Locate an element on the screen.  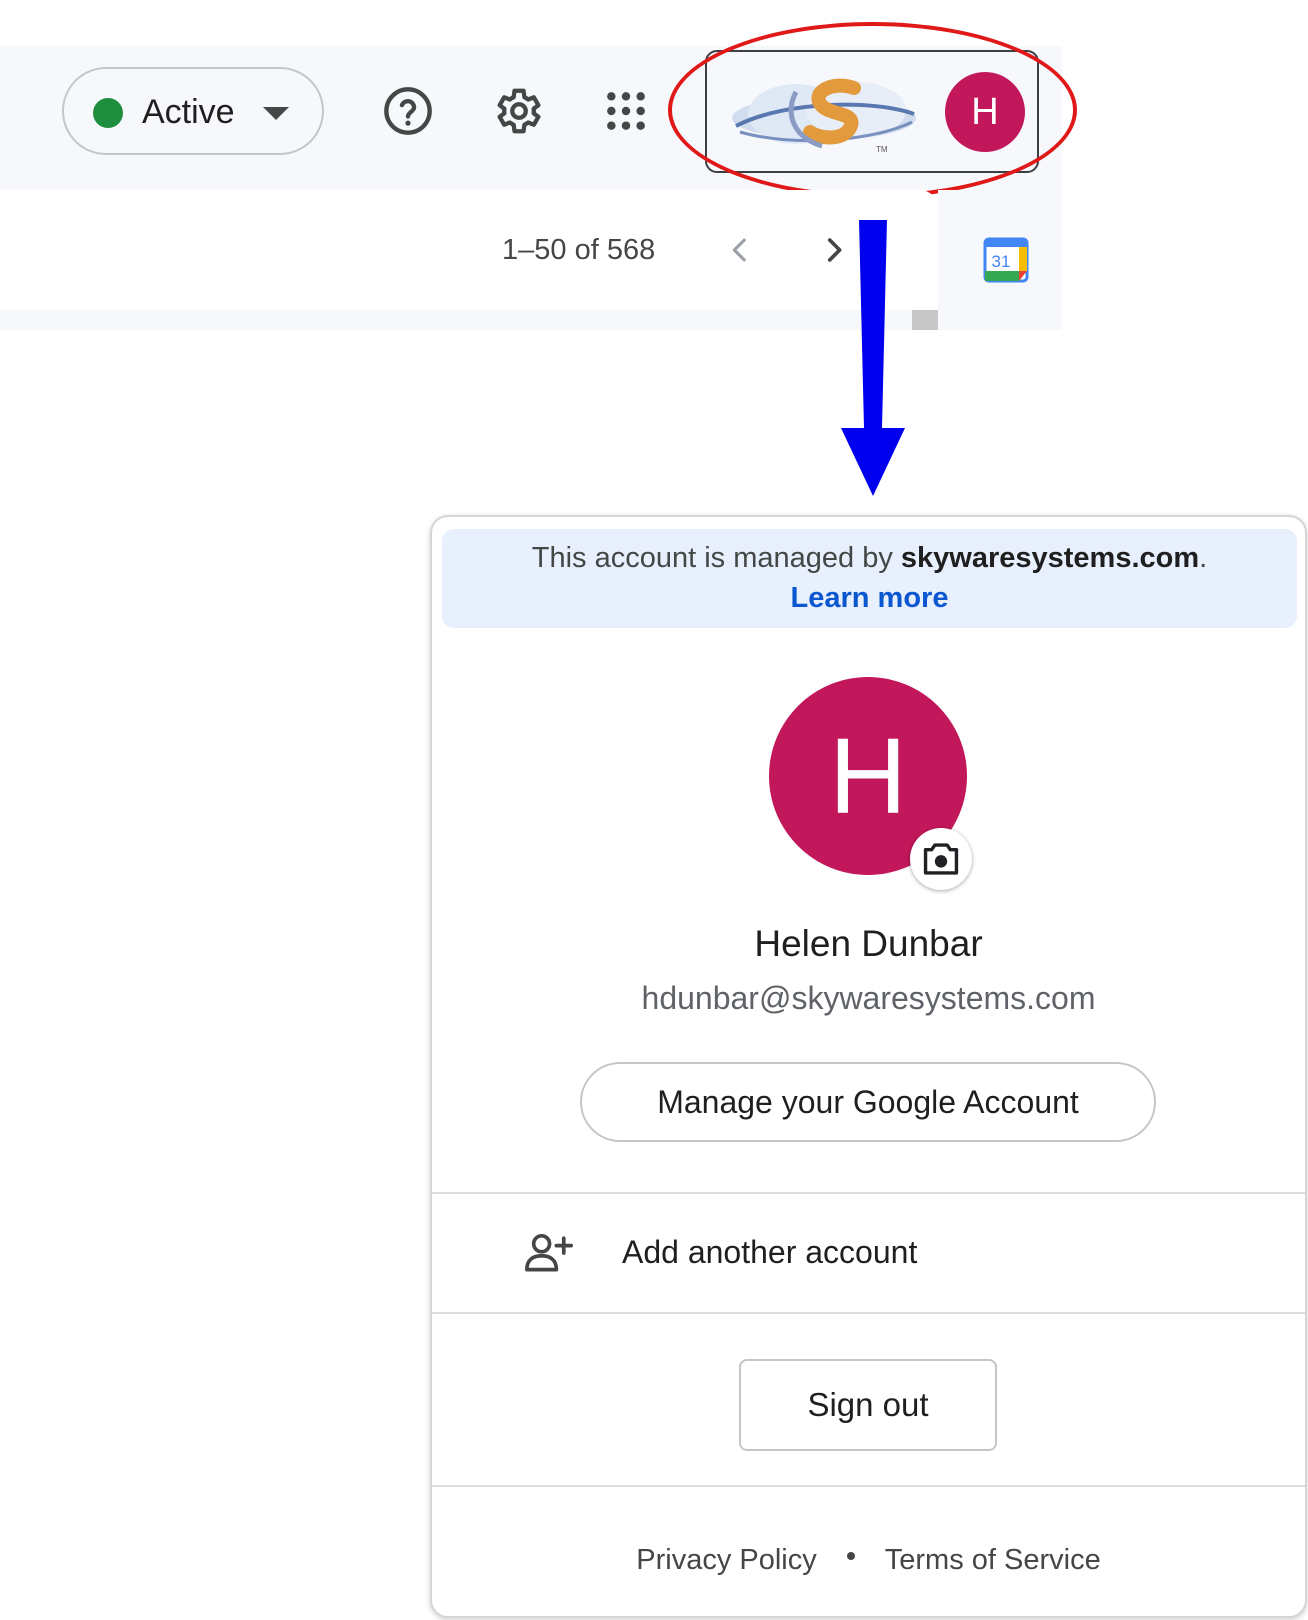
status-active-dot is located at coordinates (108, 113).